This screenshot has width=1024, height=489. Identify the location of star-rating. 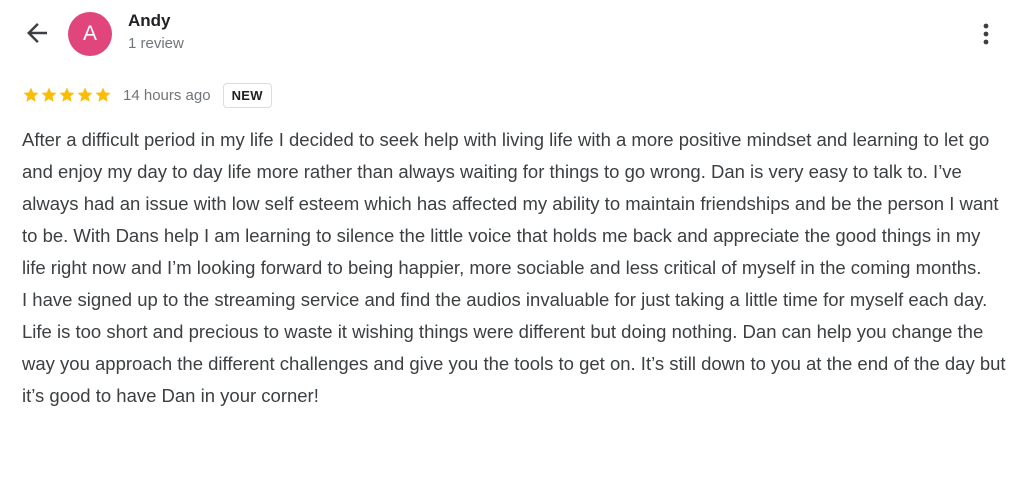
(67, 95).